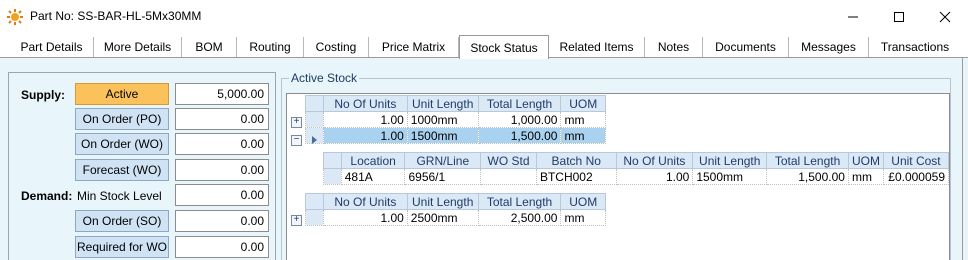 This screenshot has height=260, width=968. I want to click on on-order-po-button: On Order (PO), so click(122, 119).